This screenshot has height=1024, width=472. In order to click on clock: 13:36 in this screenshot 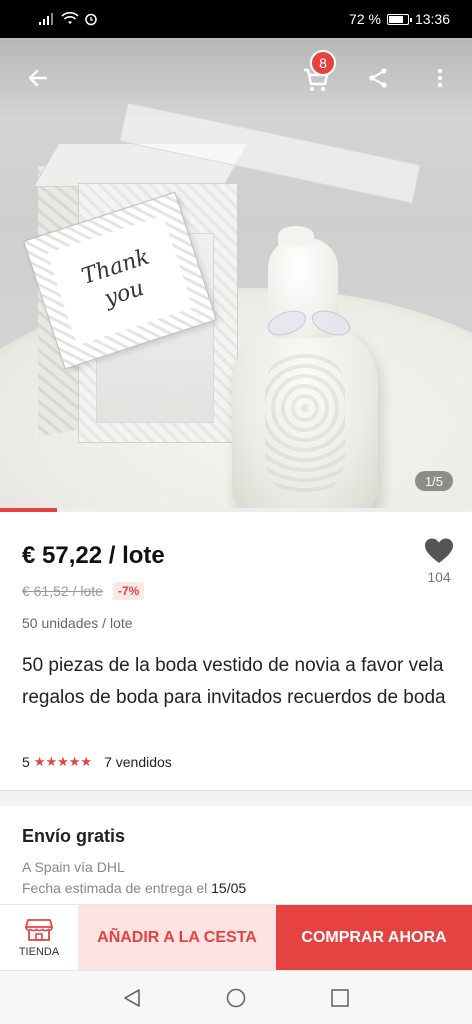, I will do `click(432, 19)`.